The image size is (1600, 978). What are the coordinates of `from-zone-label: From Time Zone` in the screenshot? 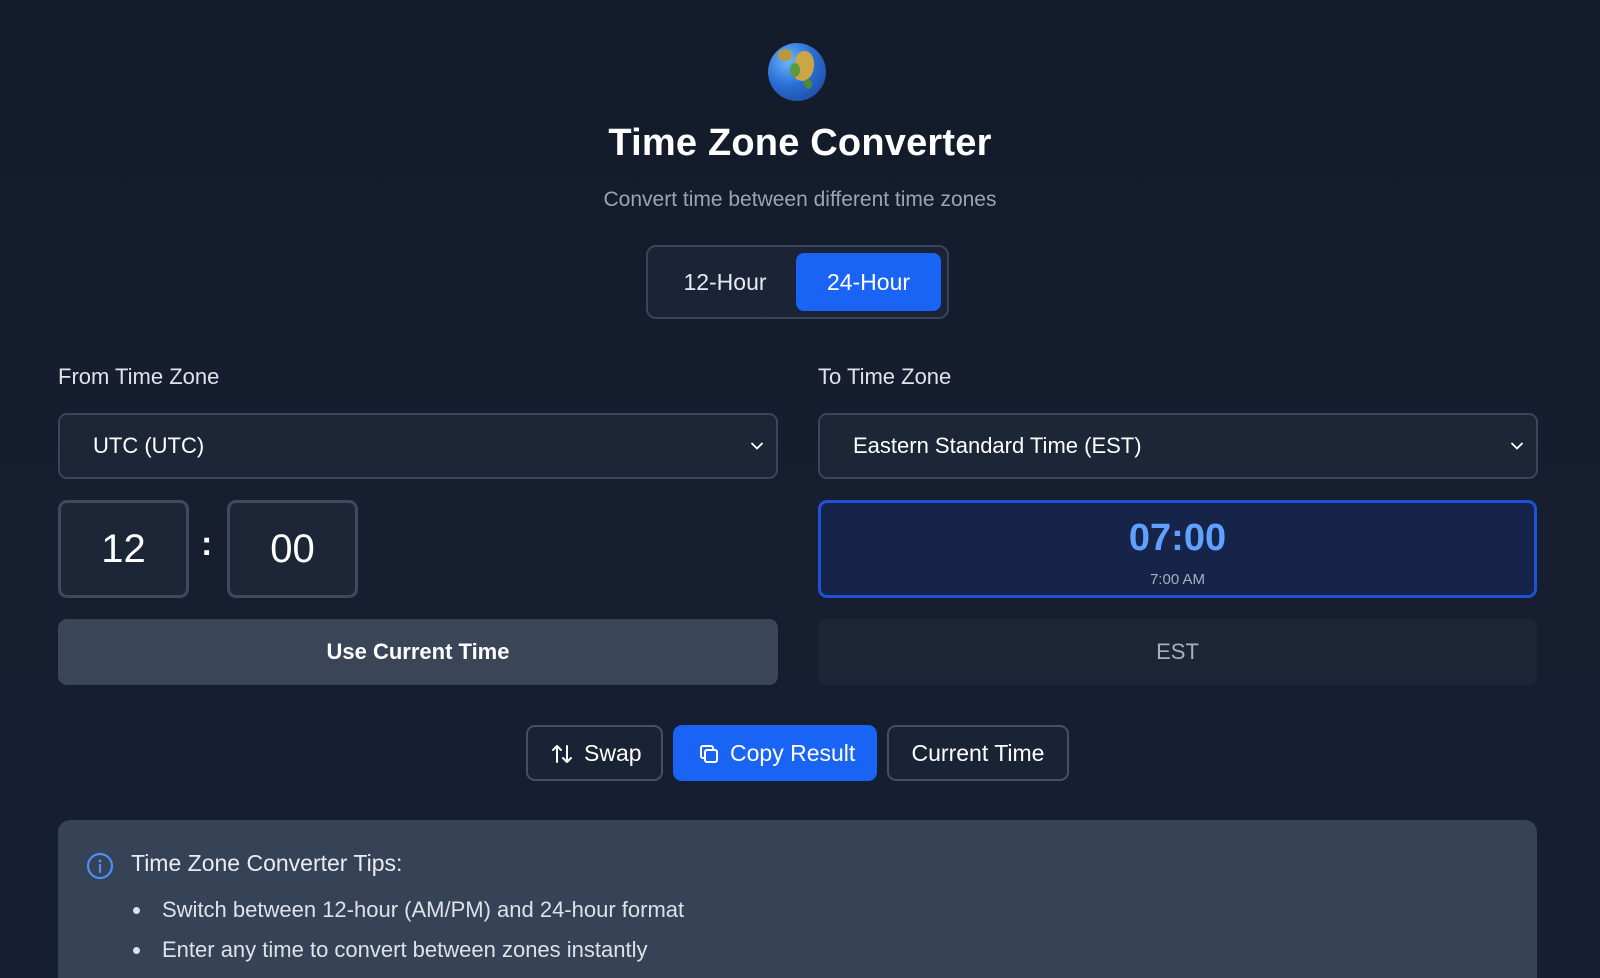 It's located at (139, 376).